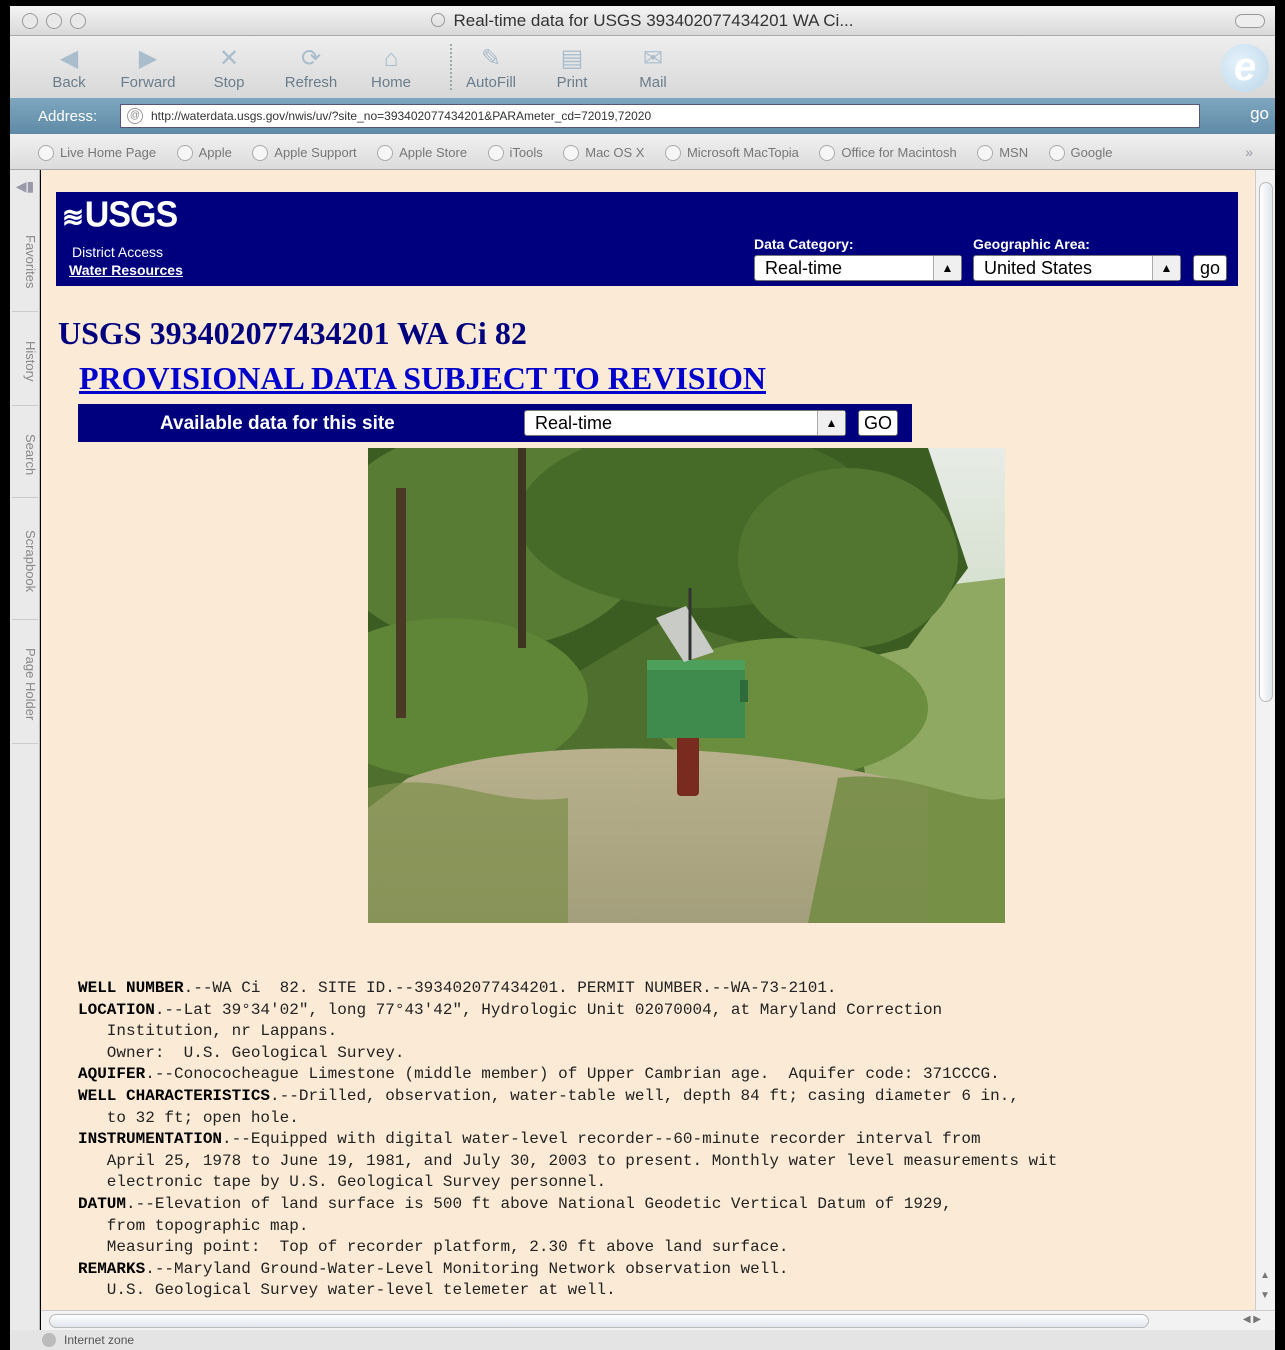 The image size is (1285, 1350). What do you see at coordinates (25, 685) in the screenshot?
I see `tab-page-holder: Page Holder` at bounding box center [25, 685].